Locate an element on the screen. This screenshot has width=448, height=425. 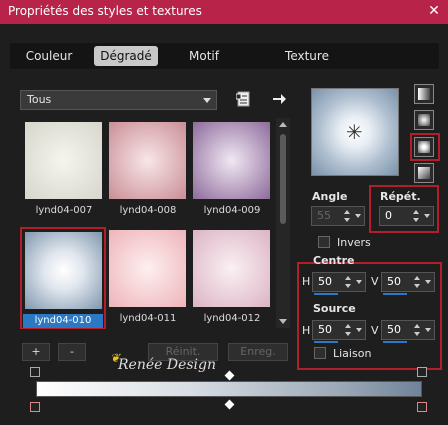
title-bar: Propriétés des styles et textures ✕ is located at coordinates (224, 12).